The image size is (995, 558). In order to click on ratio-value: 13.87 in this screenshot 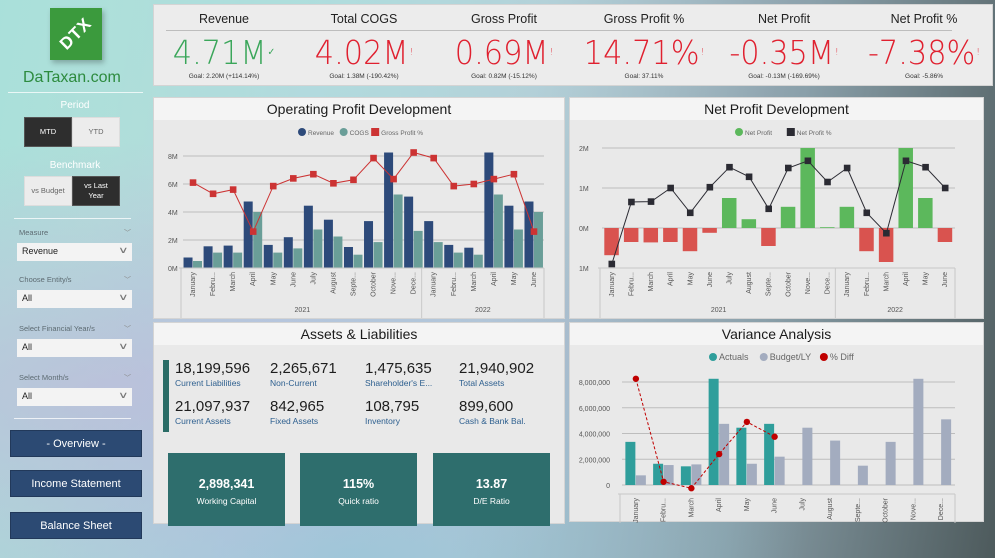, I will do `click(491, 484)`.